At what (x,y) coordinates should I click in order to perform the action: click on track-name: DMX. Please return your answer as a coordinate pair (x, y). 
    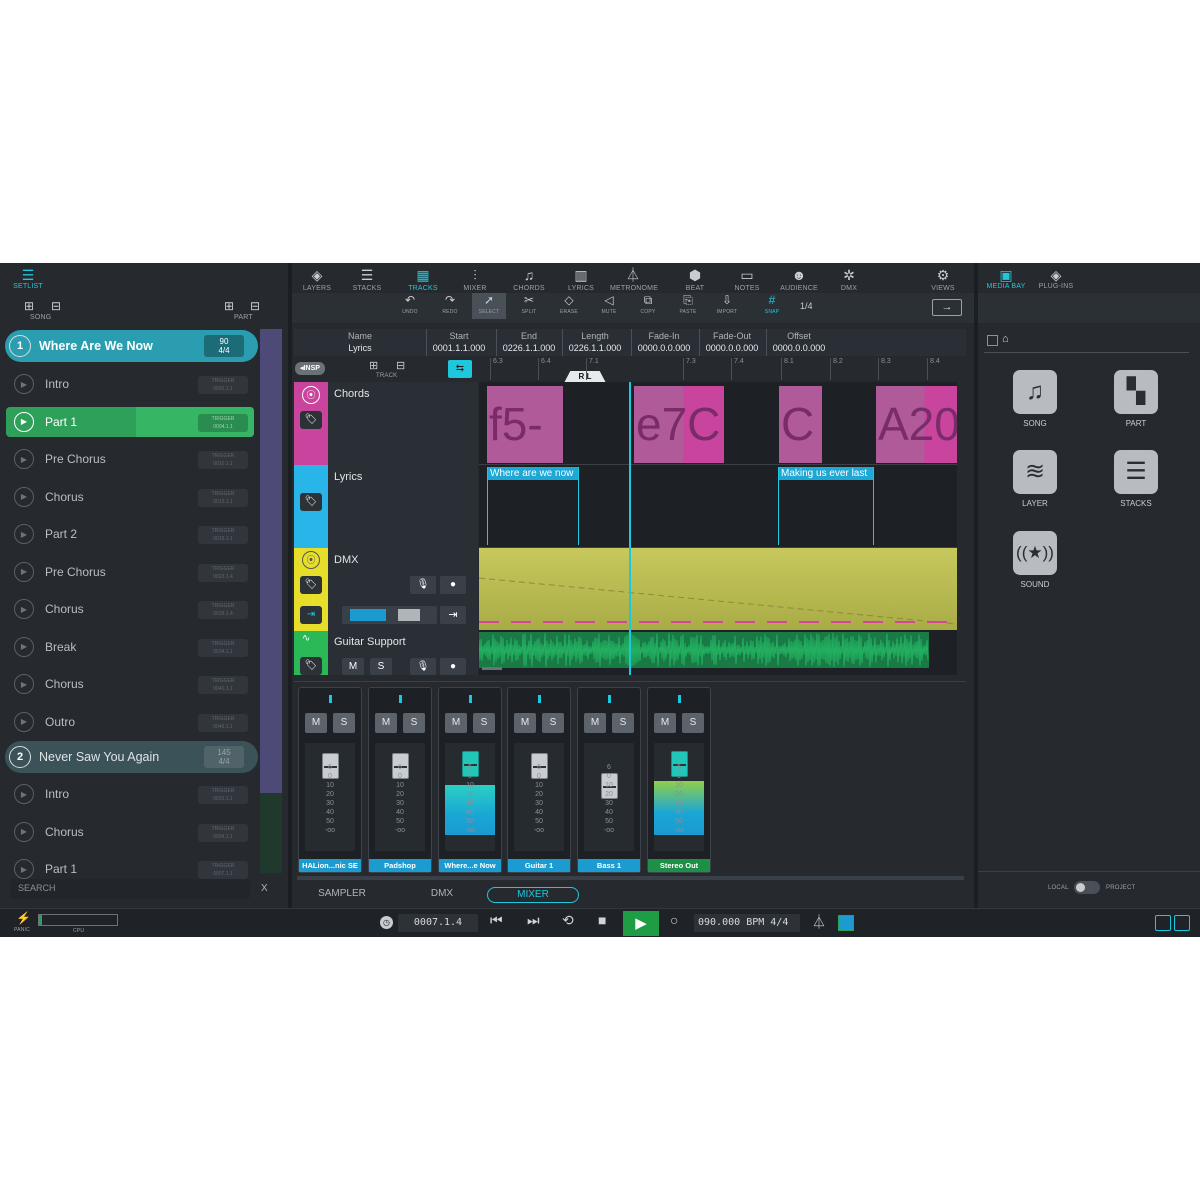
    Looking at the image, I should click on (403, 560).